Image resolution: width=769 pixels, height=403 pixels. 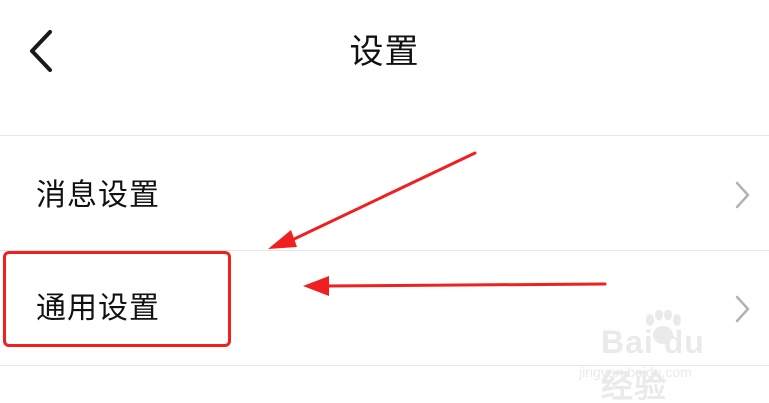 I want to click on page-title: 设置, so click(x=384, y=52).